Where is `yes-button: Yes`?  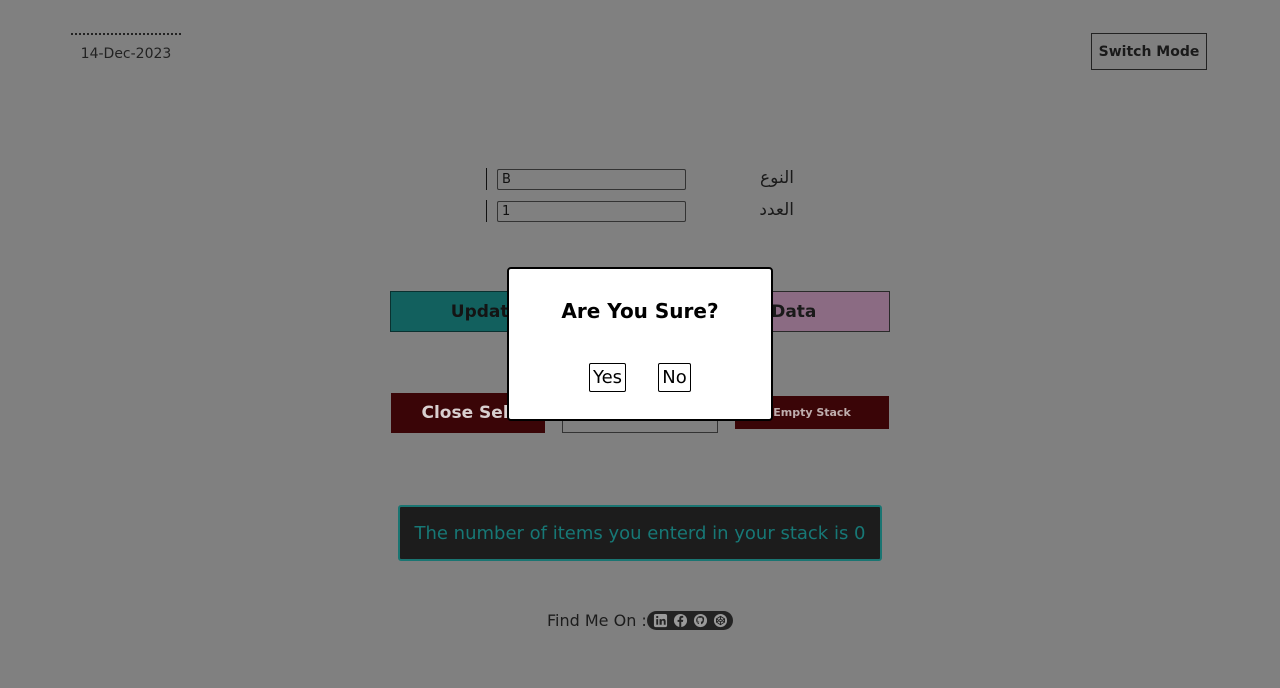 yes-button: Yes is located at coordinates (607, 377).